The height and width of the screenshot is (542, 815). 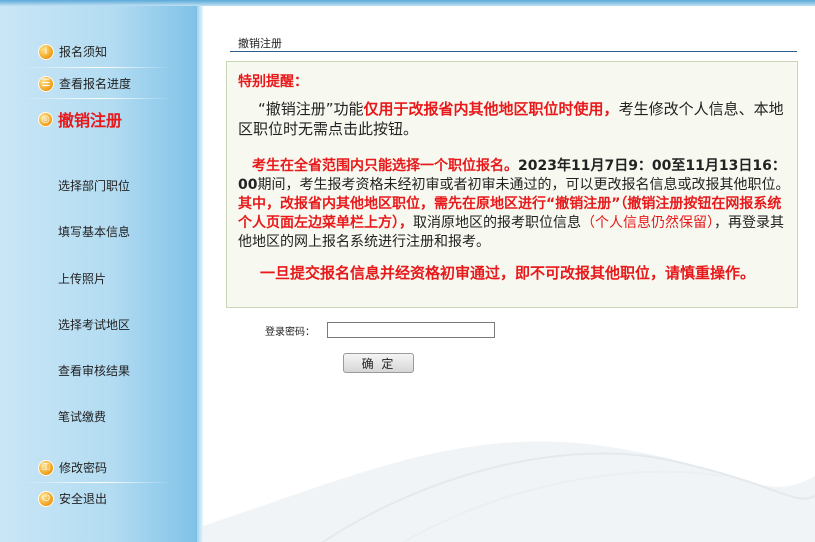 I want to click on notice-paragraph-3: 一旦提交报名信息并经资格初审通过，即不可改报其他职位，请慎重操作。, so click(x=512, y=273).